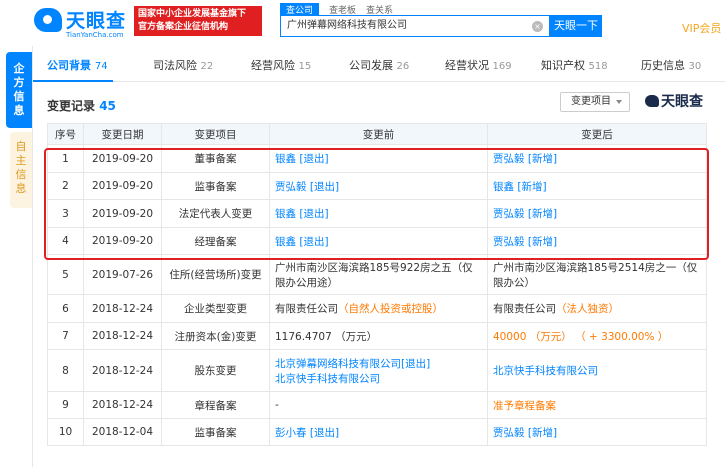 The width and height of the screenshot is (725, 467). Describe the element at coordinates (347, 25) in the screenshot. I see `search-value: 广州弹幕网络科技有限公司` at that location.